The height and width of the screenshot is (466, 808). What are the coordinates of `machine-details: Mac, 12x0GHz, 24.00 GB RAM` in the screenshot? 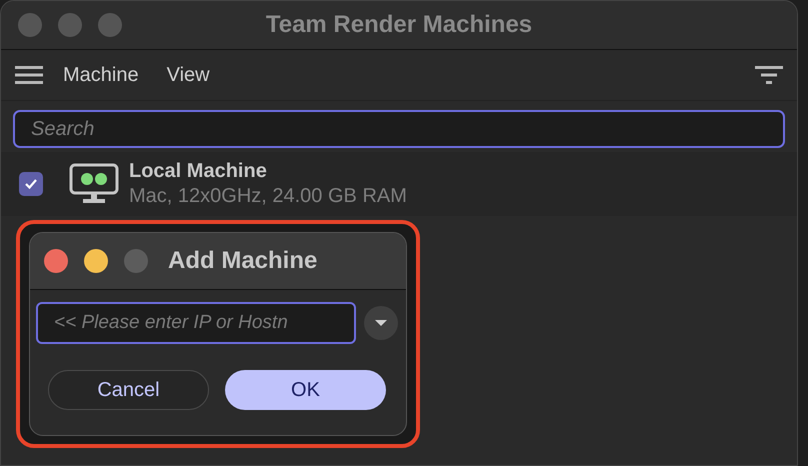 It's located at (268, 196).